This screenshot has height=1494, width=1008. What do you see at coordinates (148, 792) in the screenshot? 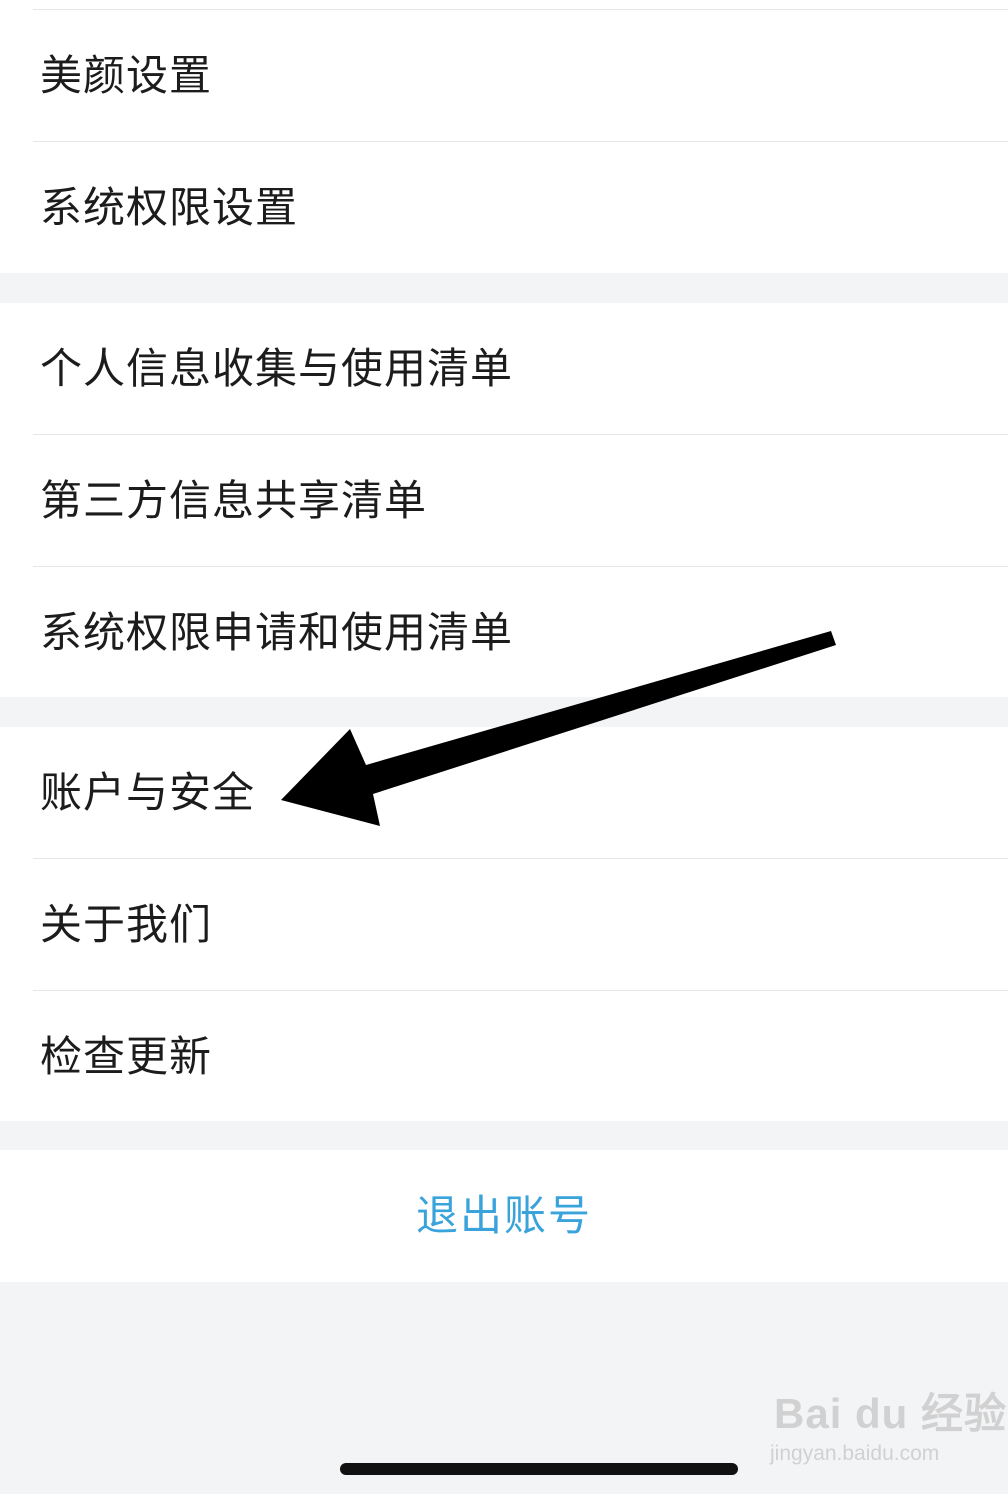
I see `settings-item-label: 账户与安全` at bounding box center [148, 792].